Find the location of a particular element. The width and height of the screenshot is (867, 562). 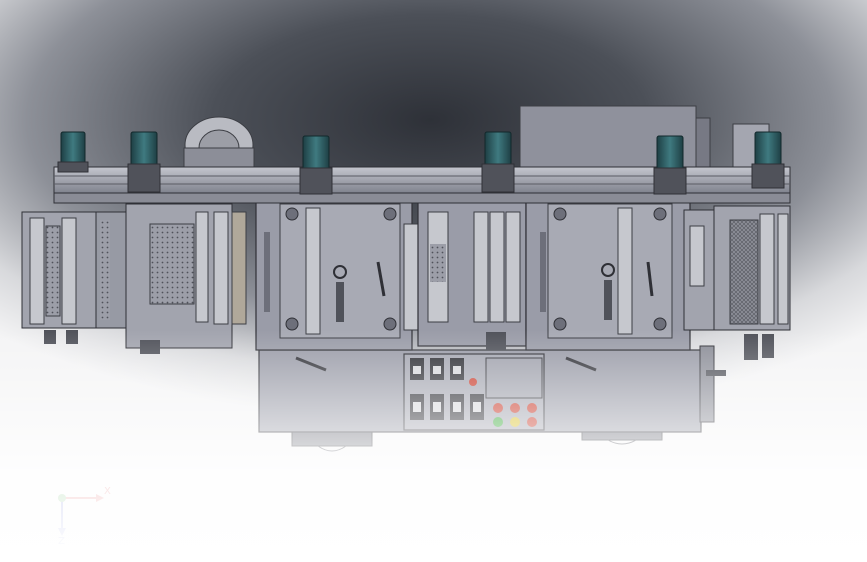

control-panel is located at coordinates (474, 392).